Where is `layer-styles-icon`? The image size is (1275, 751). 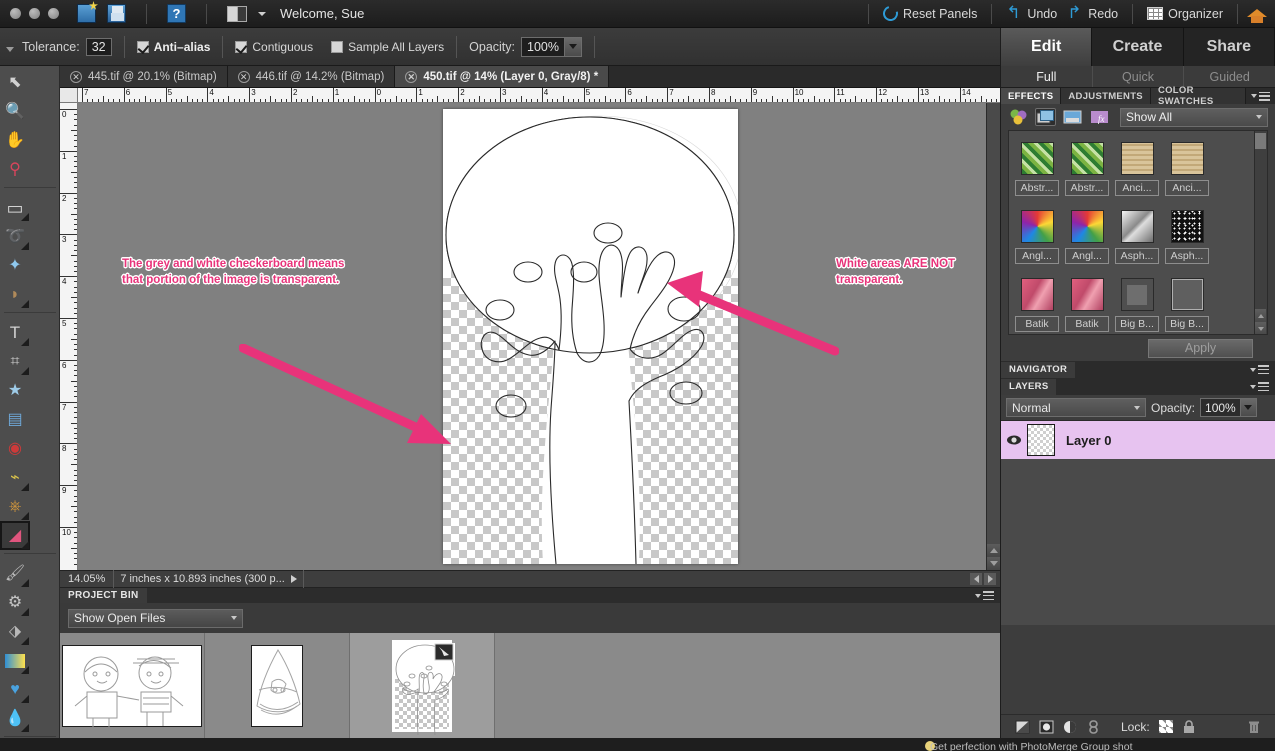
layer-styles-icon is located at coordinates (1045, 117).